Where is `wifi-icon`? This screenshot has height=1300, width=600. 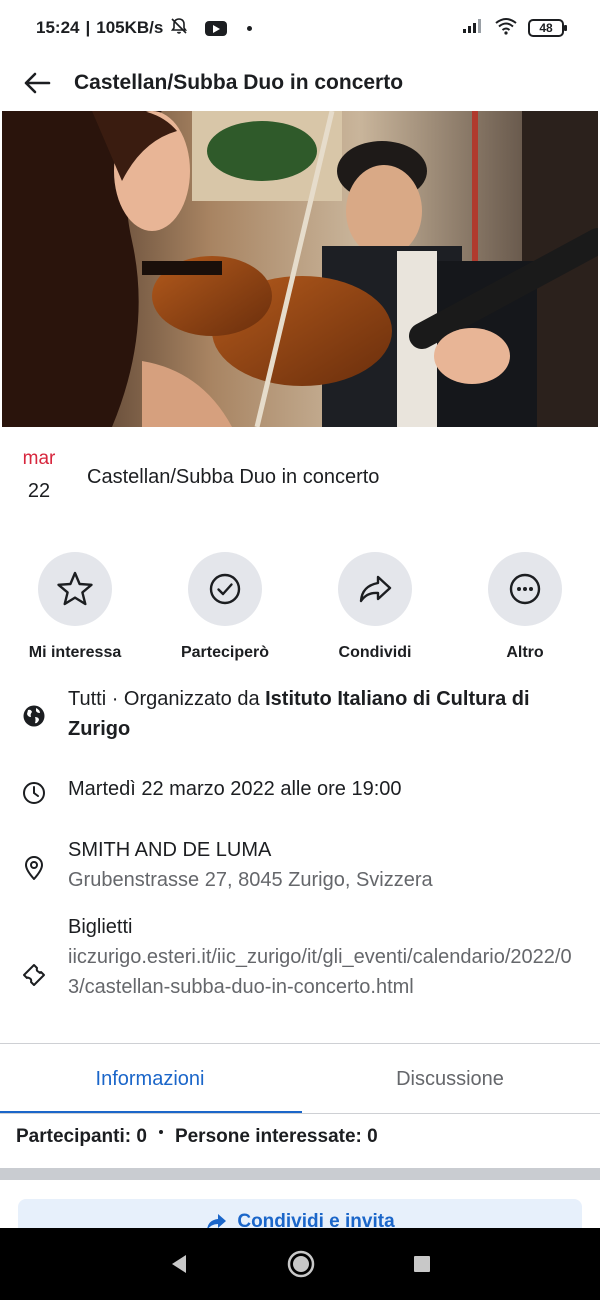
wifi-icon is located at coordinates (506, 28).